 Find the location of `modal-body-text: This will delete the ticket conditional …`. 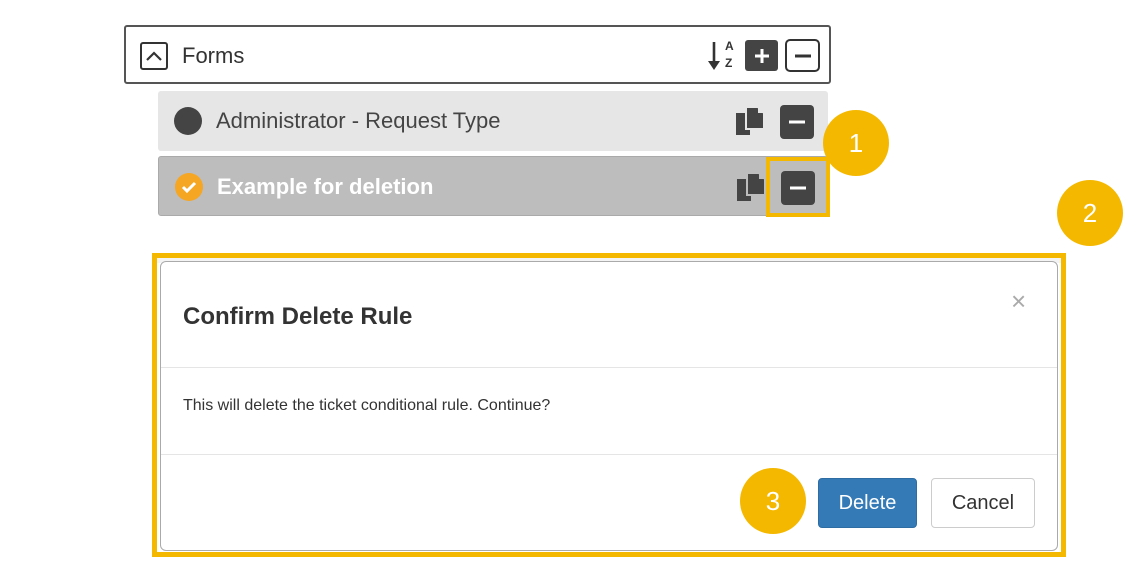

modal-body-text: This will delete the ticket conditional … is located at coordinates (367, 405).